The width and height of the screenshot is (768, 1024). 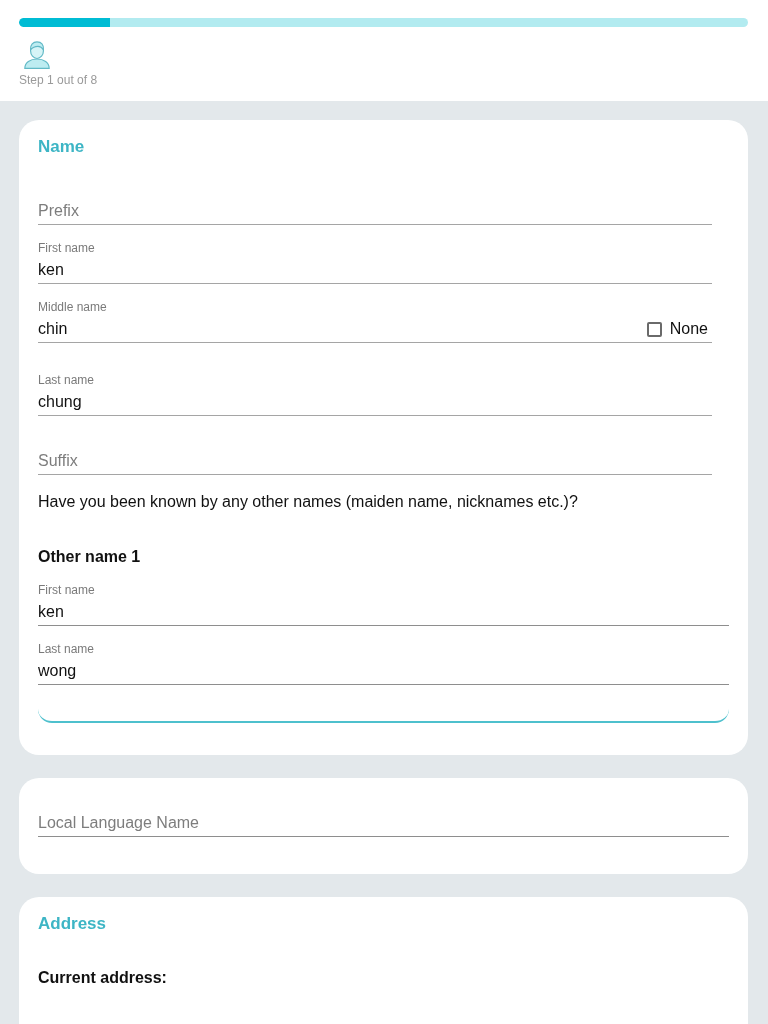 I want to click on text-input: Suffix, so click(x=375, y=461).